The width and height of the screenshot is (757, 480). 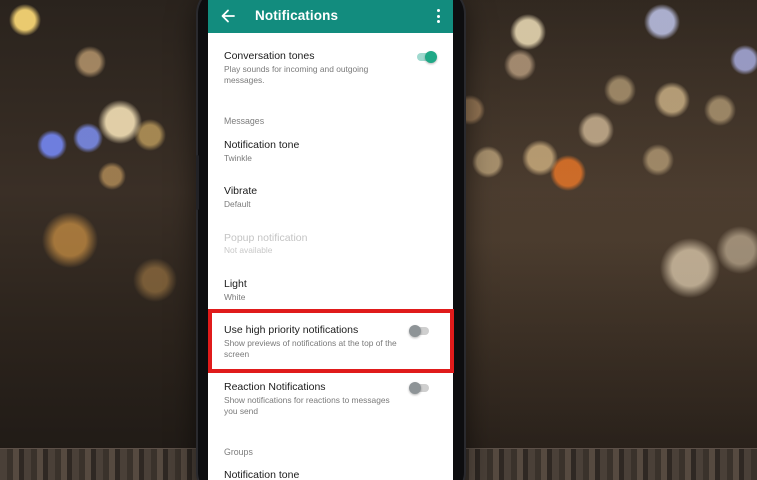 I want to click on setting-title: Reaction Notifications, so click(x=275, y=387).